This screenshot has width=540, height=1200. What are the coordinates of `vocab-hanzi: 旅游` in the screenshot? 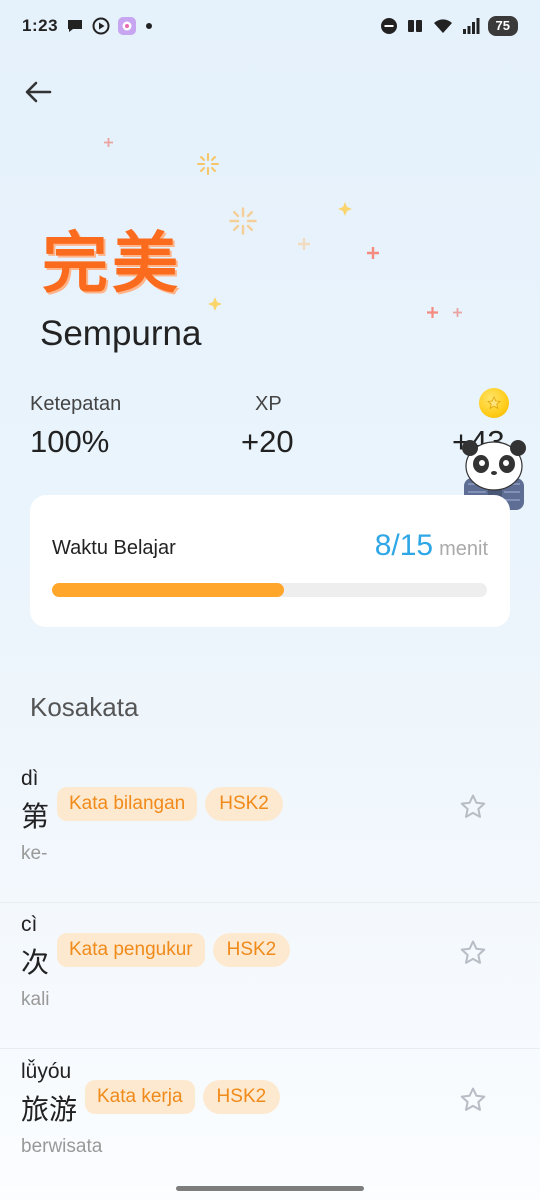 It's located at (49, 1109).